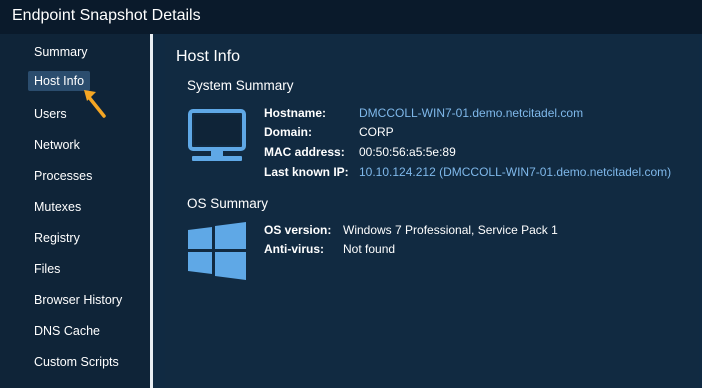 The width and height of the screenshot is (702, 388). What do you see at coordinates (47, 269) in the screenshot?
I see `sidebar-item-files: Files` at bounding box center [47, 269].